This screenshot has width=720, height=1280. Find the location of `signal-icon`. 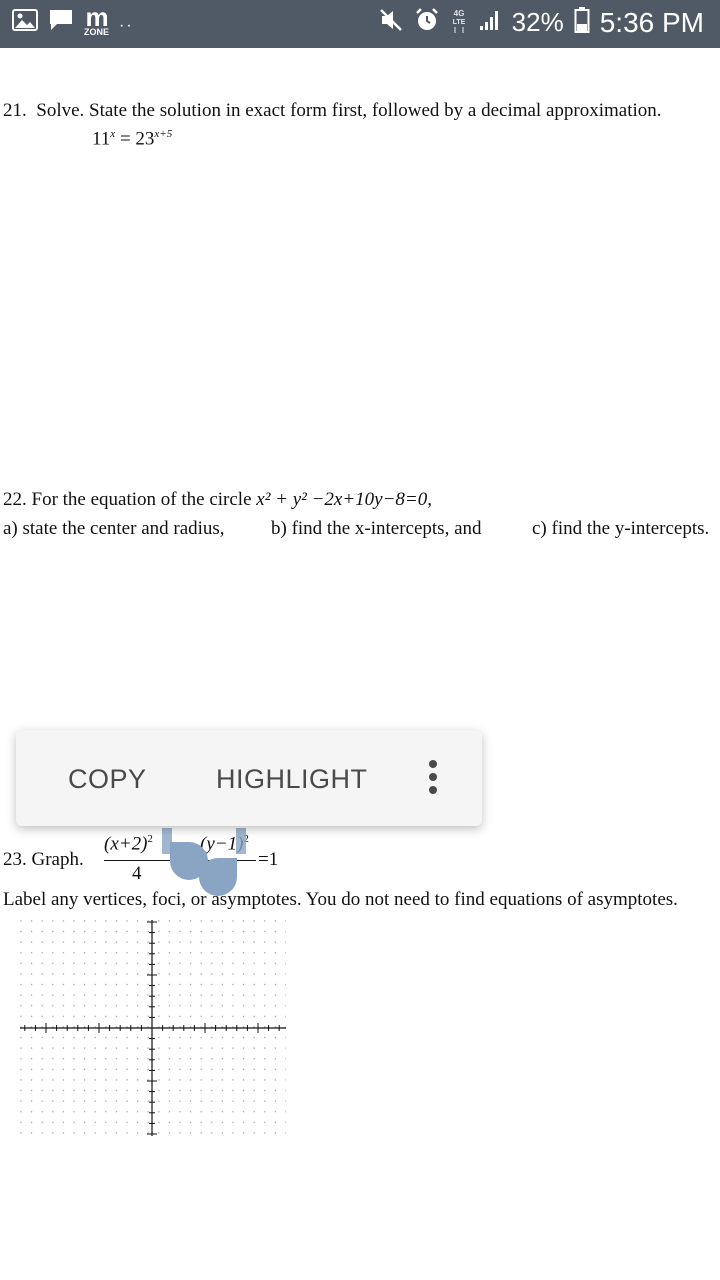

signal-icon is located at coordinates (490, 22).